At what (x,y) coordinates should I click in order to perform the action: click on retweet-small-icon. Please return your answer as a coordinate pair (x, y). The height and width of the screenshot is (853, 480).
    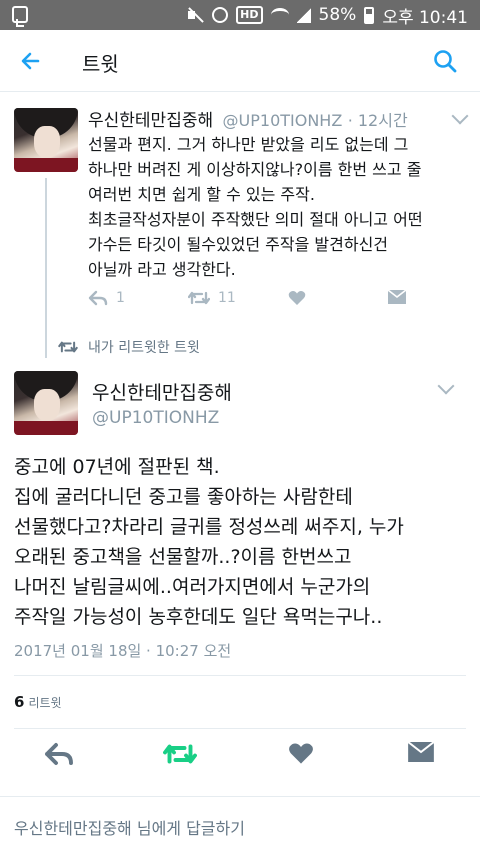
    Looking at the image, I should click on (68, 347).